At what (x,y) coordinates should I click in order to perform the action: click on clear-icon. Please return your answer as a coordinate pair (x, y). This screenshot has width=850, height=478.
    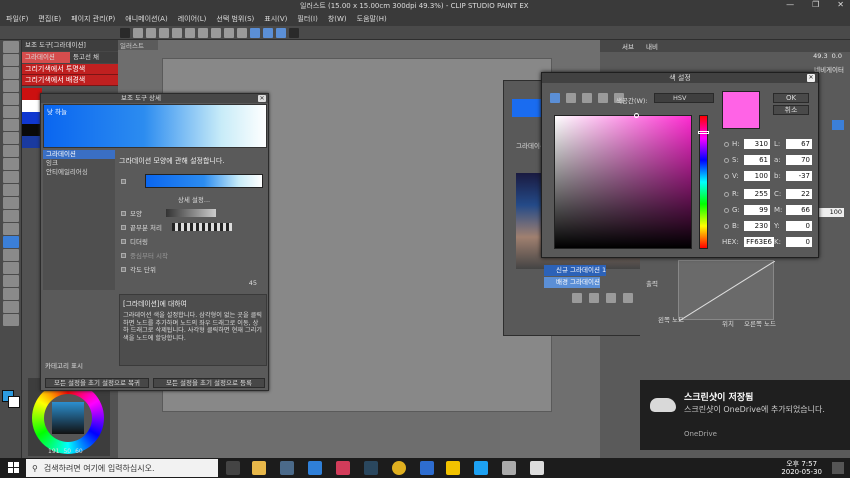
    Looking at the image, I should click on (203, 32).